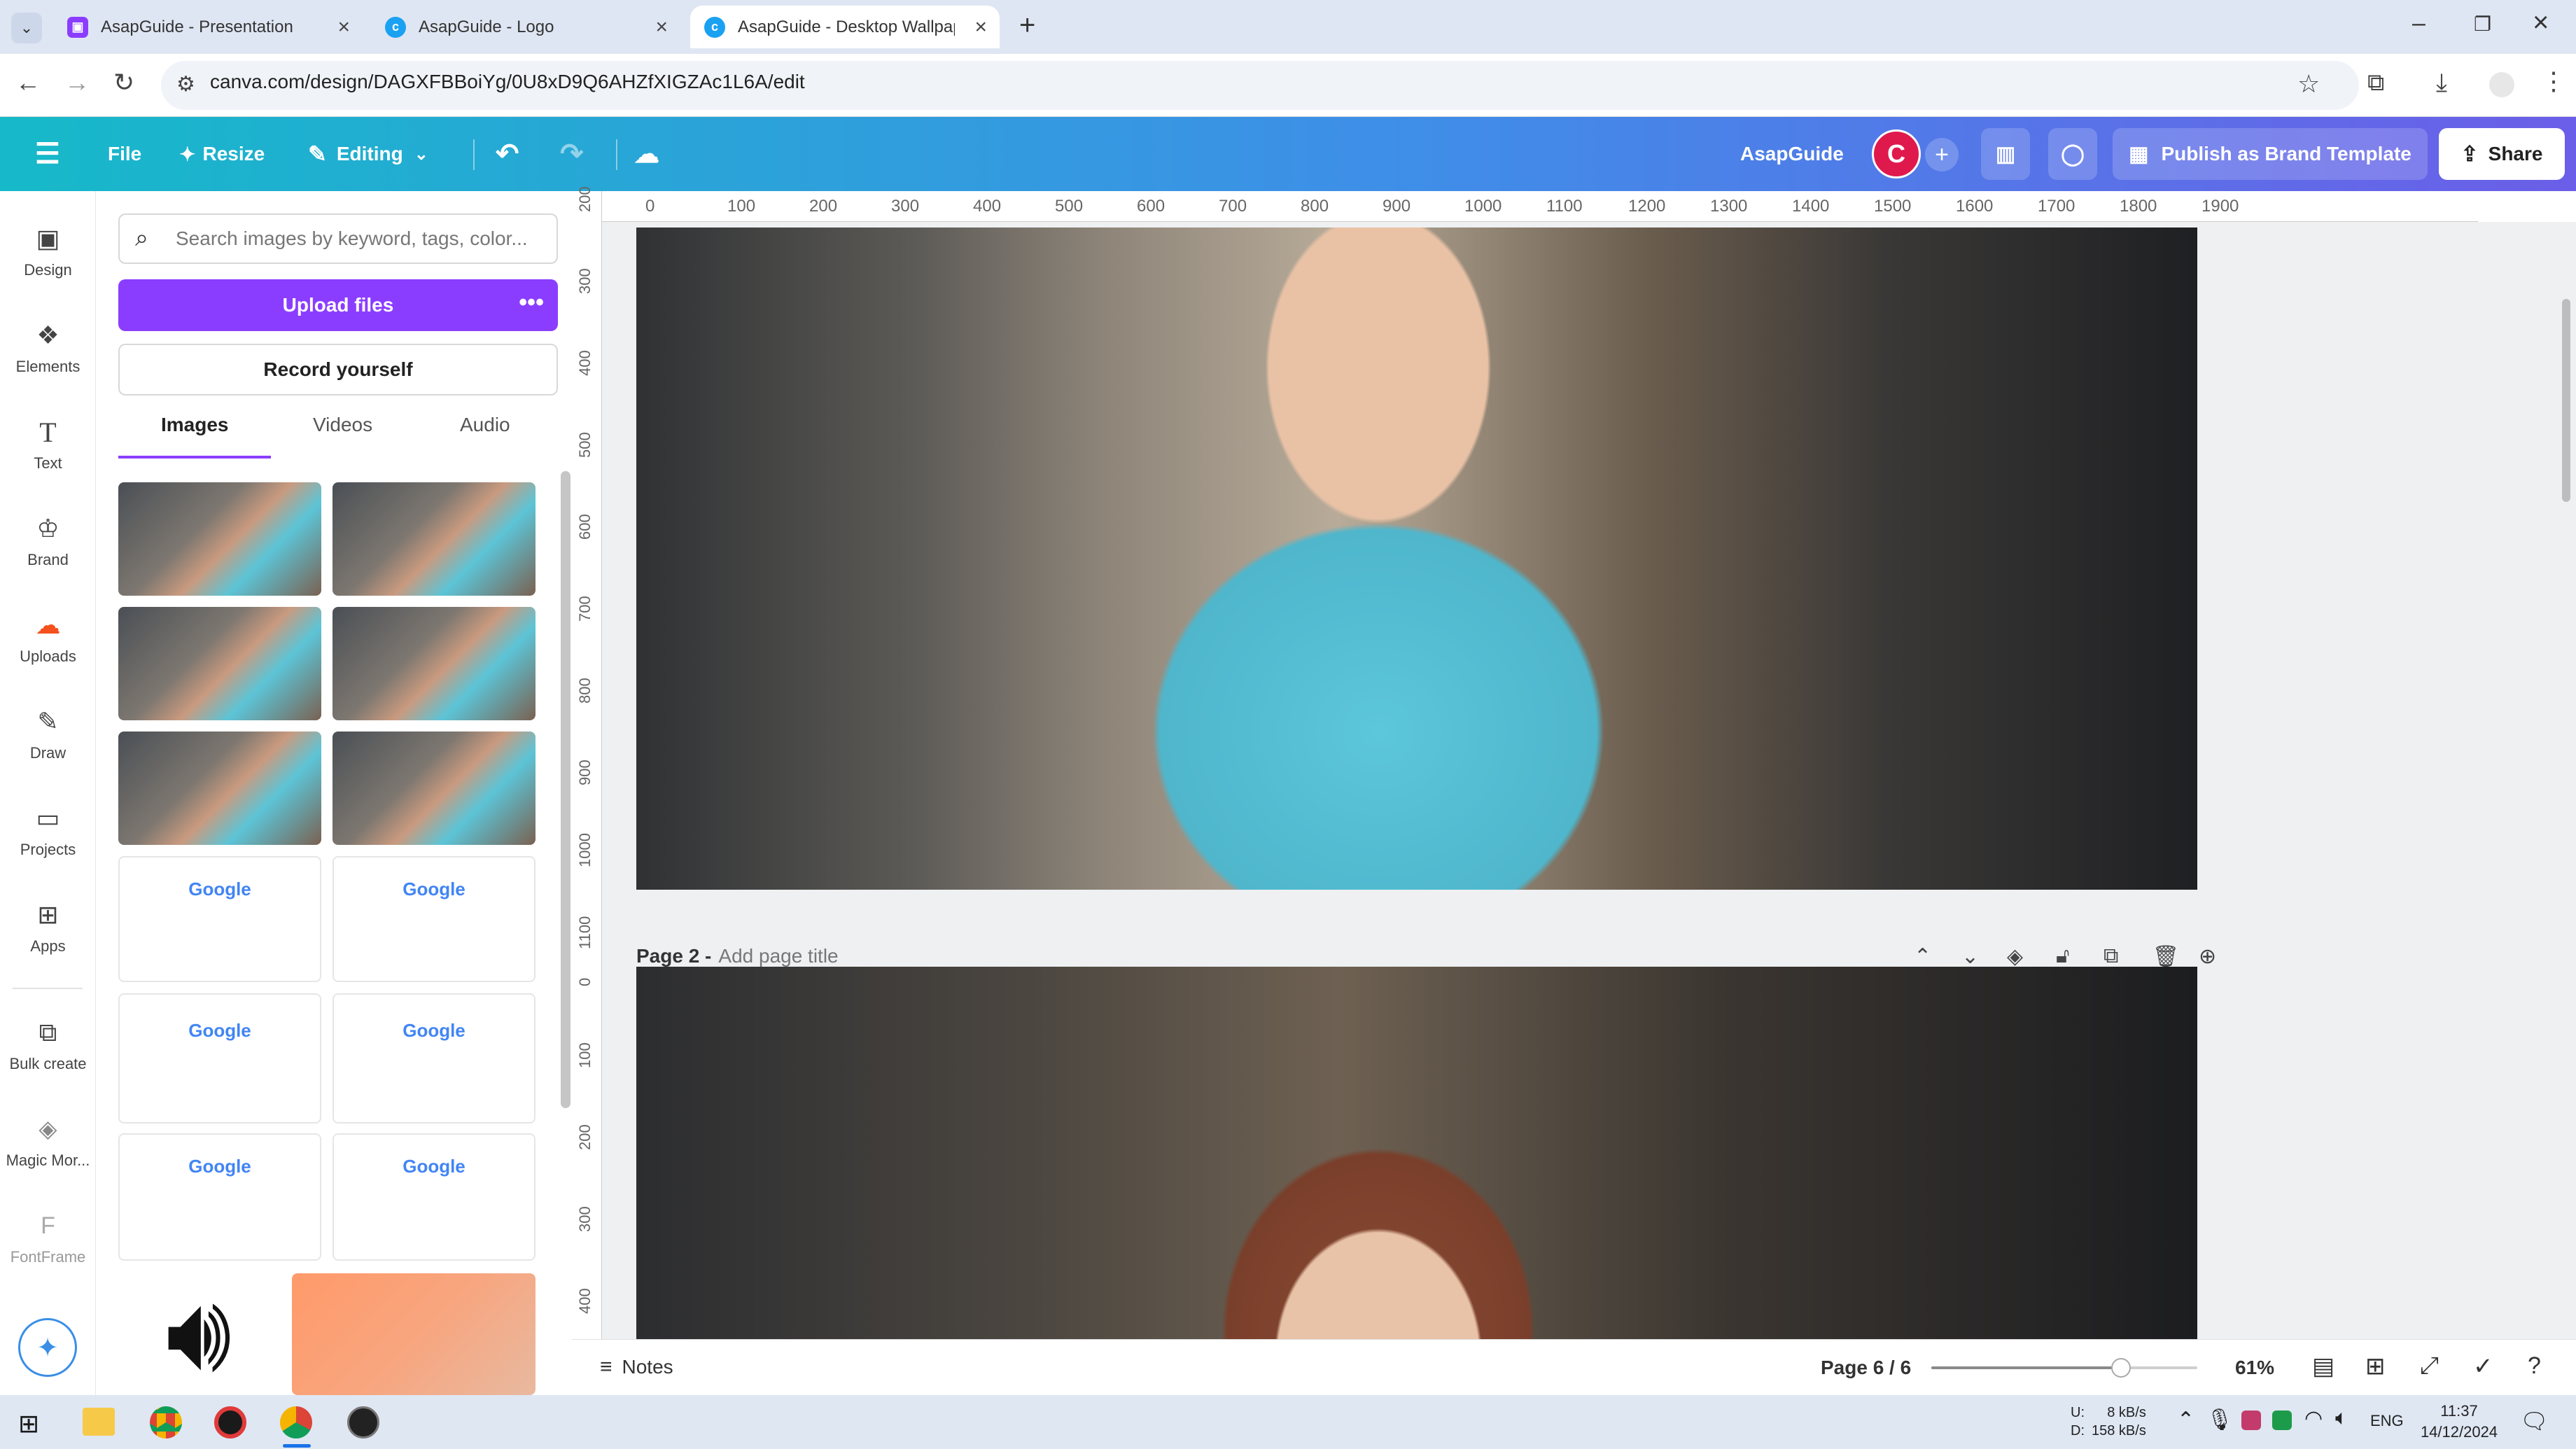 This screenshot has height=1449, width=2576. I want to click on tab-images: Images, so click(195, 425).